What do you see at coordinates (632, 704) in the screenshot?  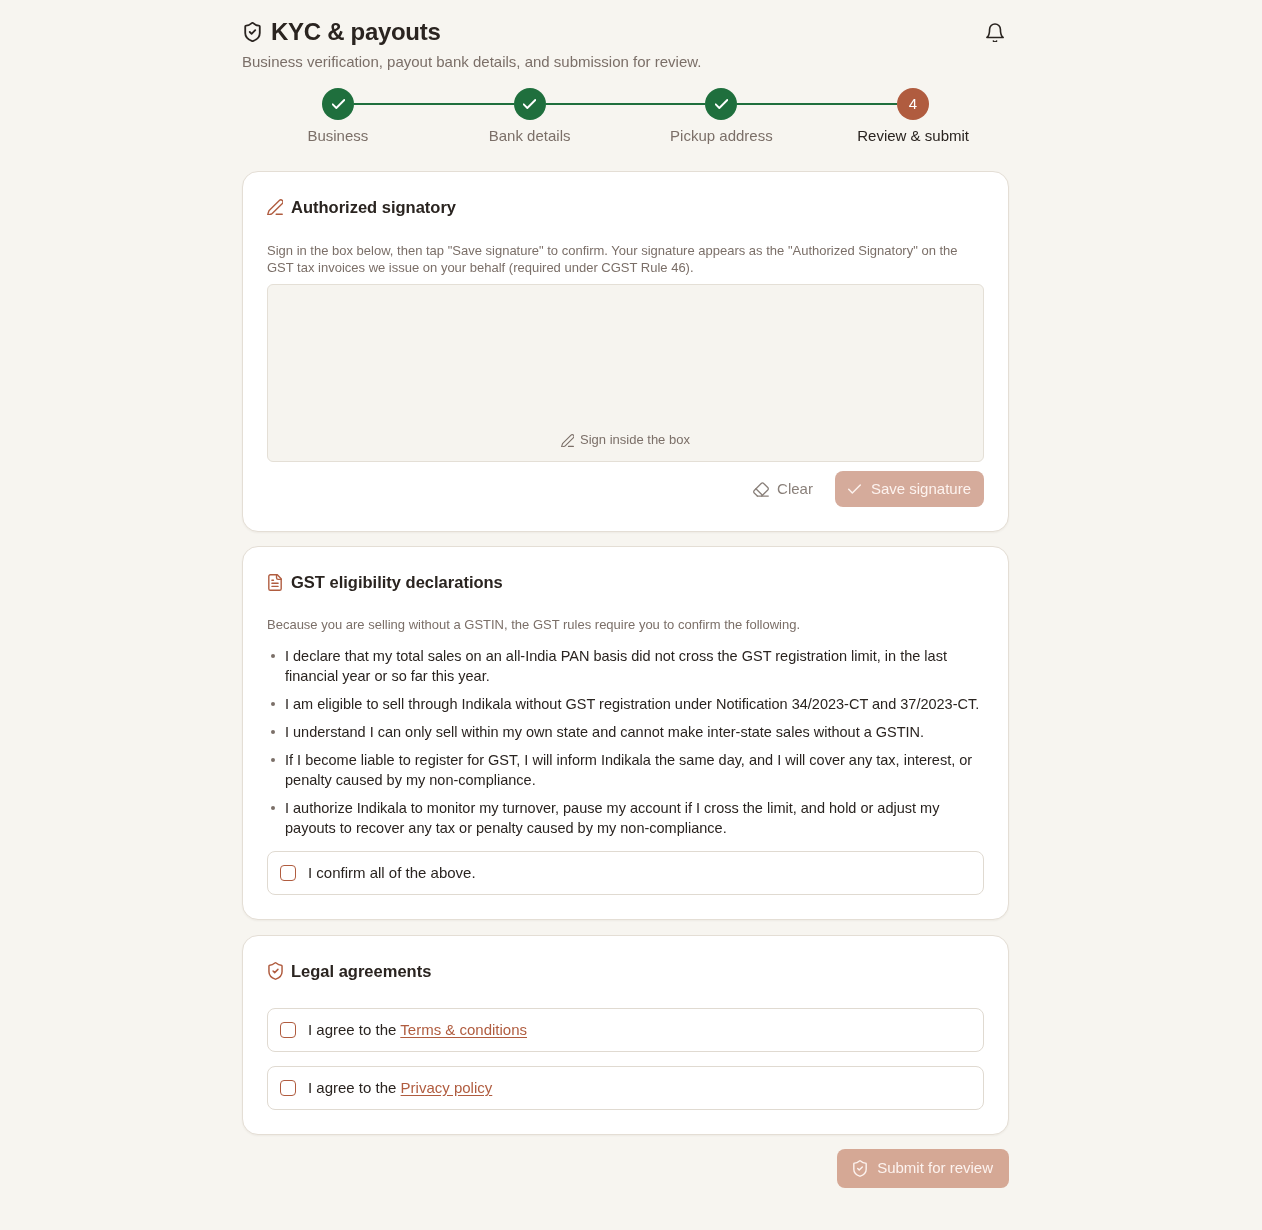 I see `declaration-text: I am eligible to sell through Indikala without GST registration under Notification 34/2023-CT and 37/2023-CT.` at bounding box center [632, 704].